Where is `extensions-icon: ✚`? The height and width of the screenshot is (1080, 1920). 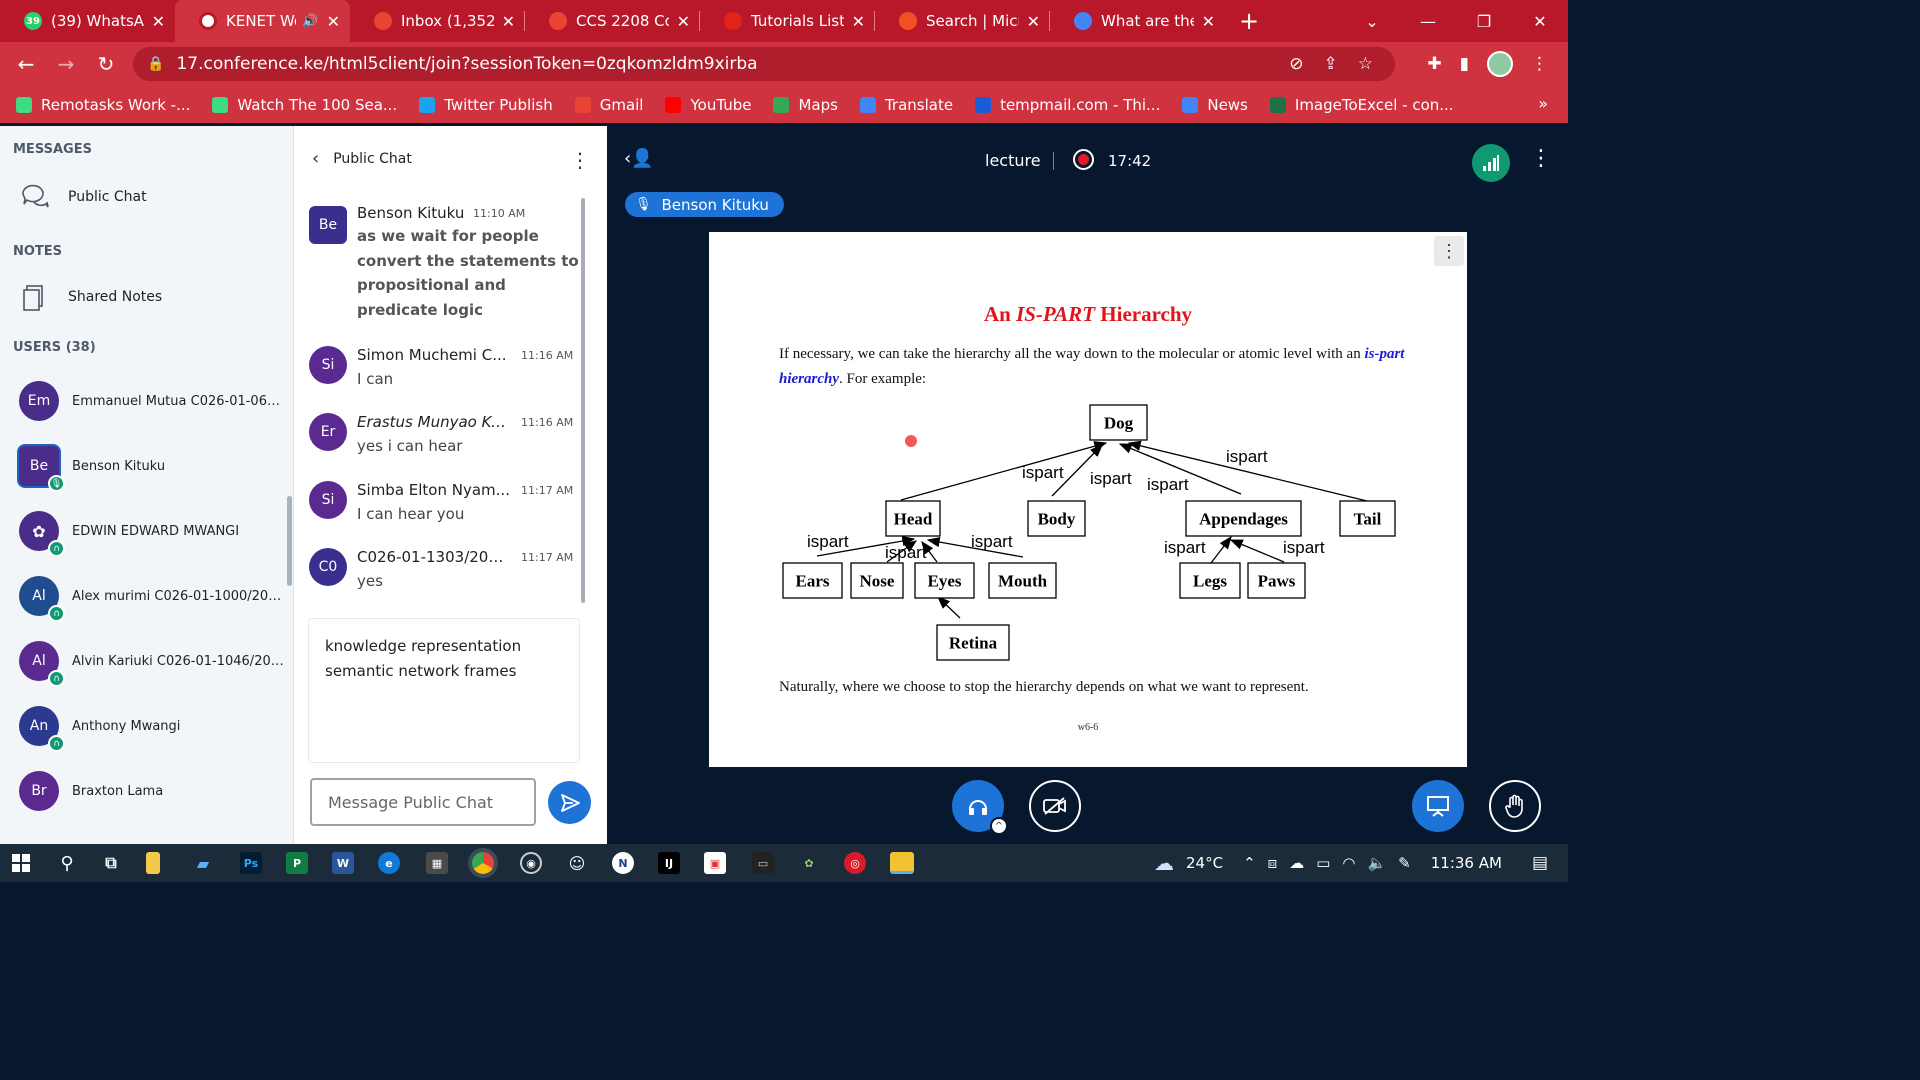
extensions-icon: ✚ is located at coordinates (1434, 64).